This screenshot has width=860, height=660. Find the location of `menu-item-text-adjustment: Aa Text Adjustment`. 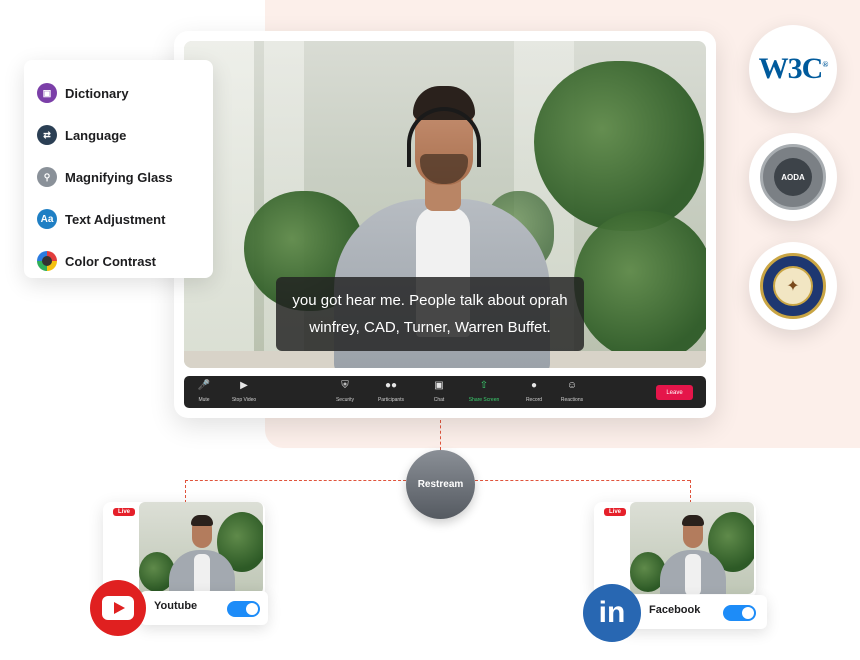

menu-item-text-adjustment: Aa Text Adjustment is located at coordinates (125, 219).